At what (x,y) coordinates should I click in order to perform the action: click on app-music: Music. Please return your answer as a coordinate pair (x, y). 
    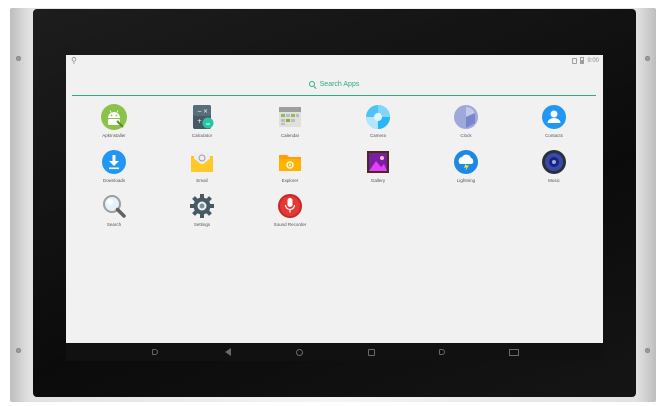
    Looking at the image, I should click on (554, 166).